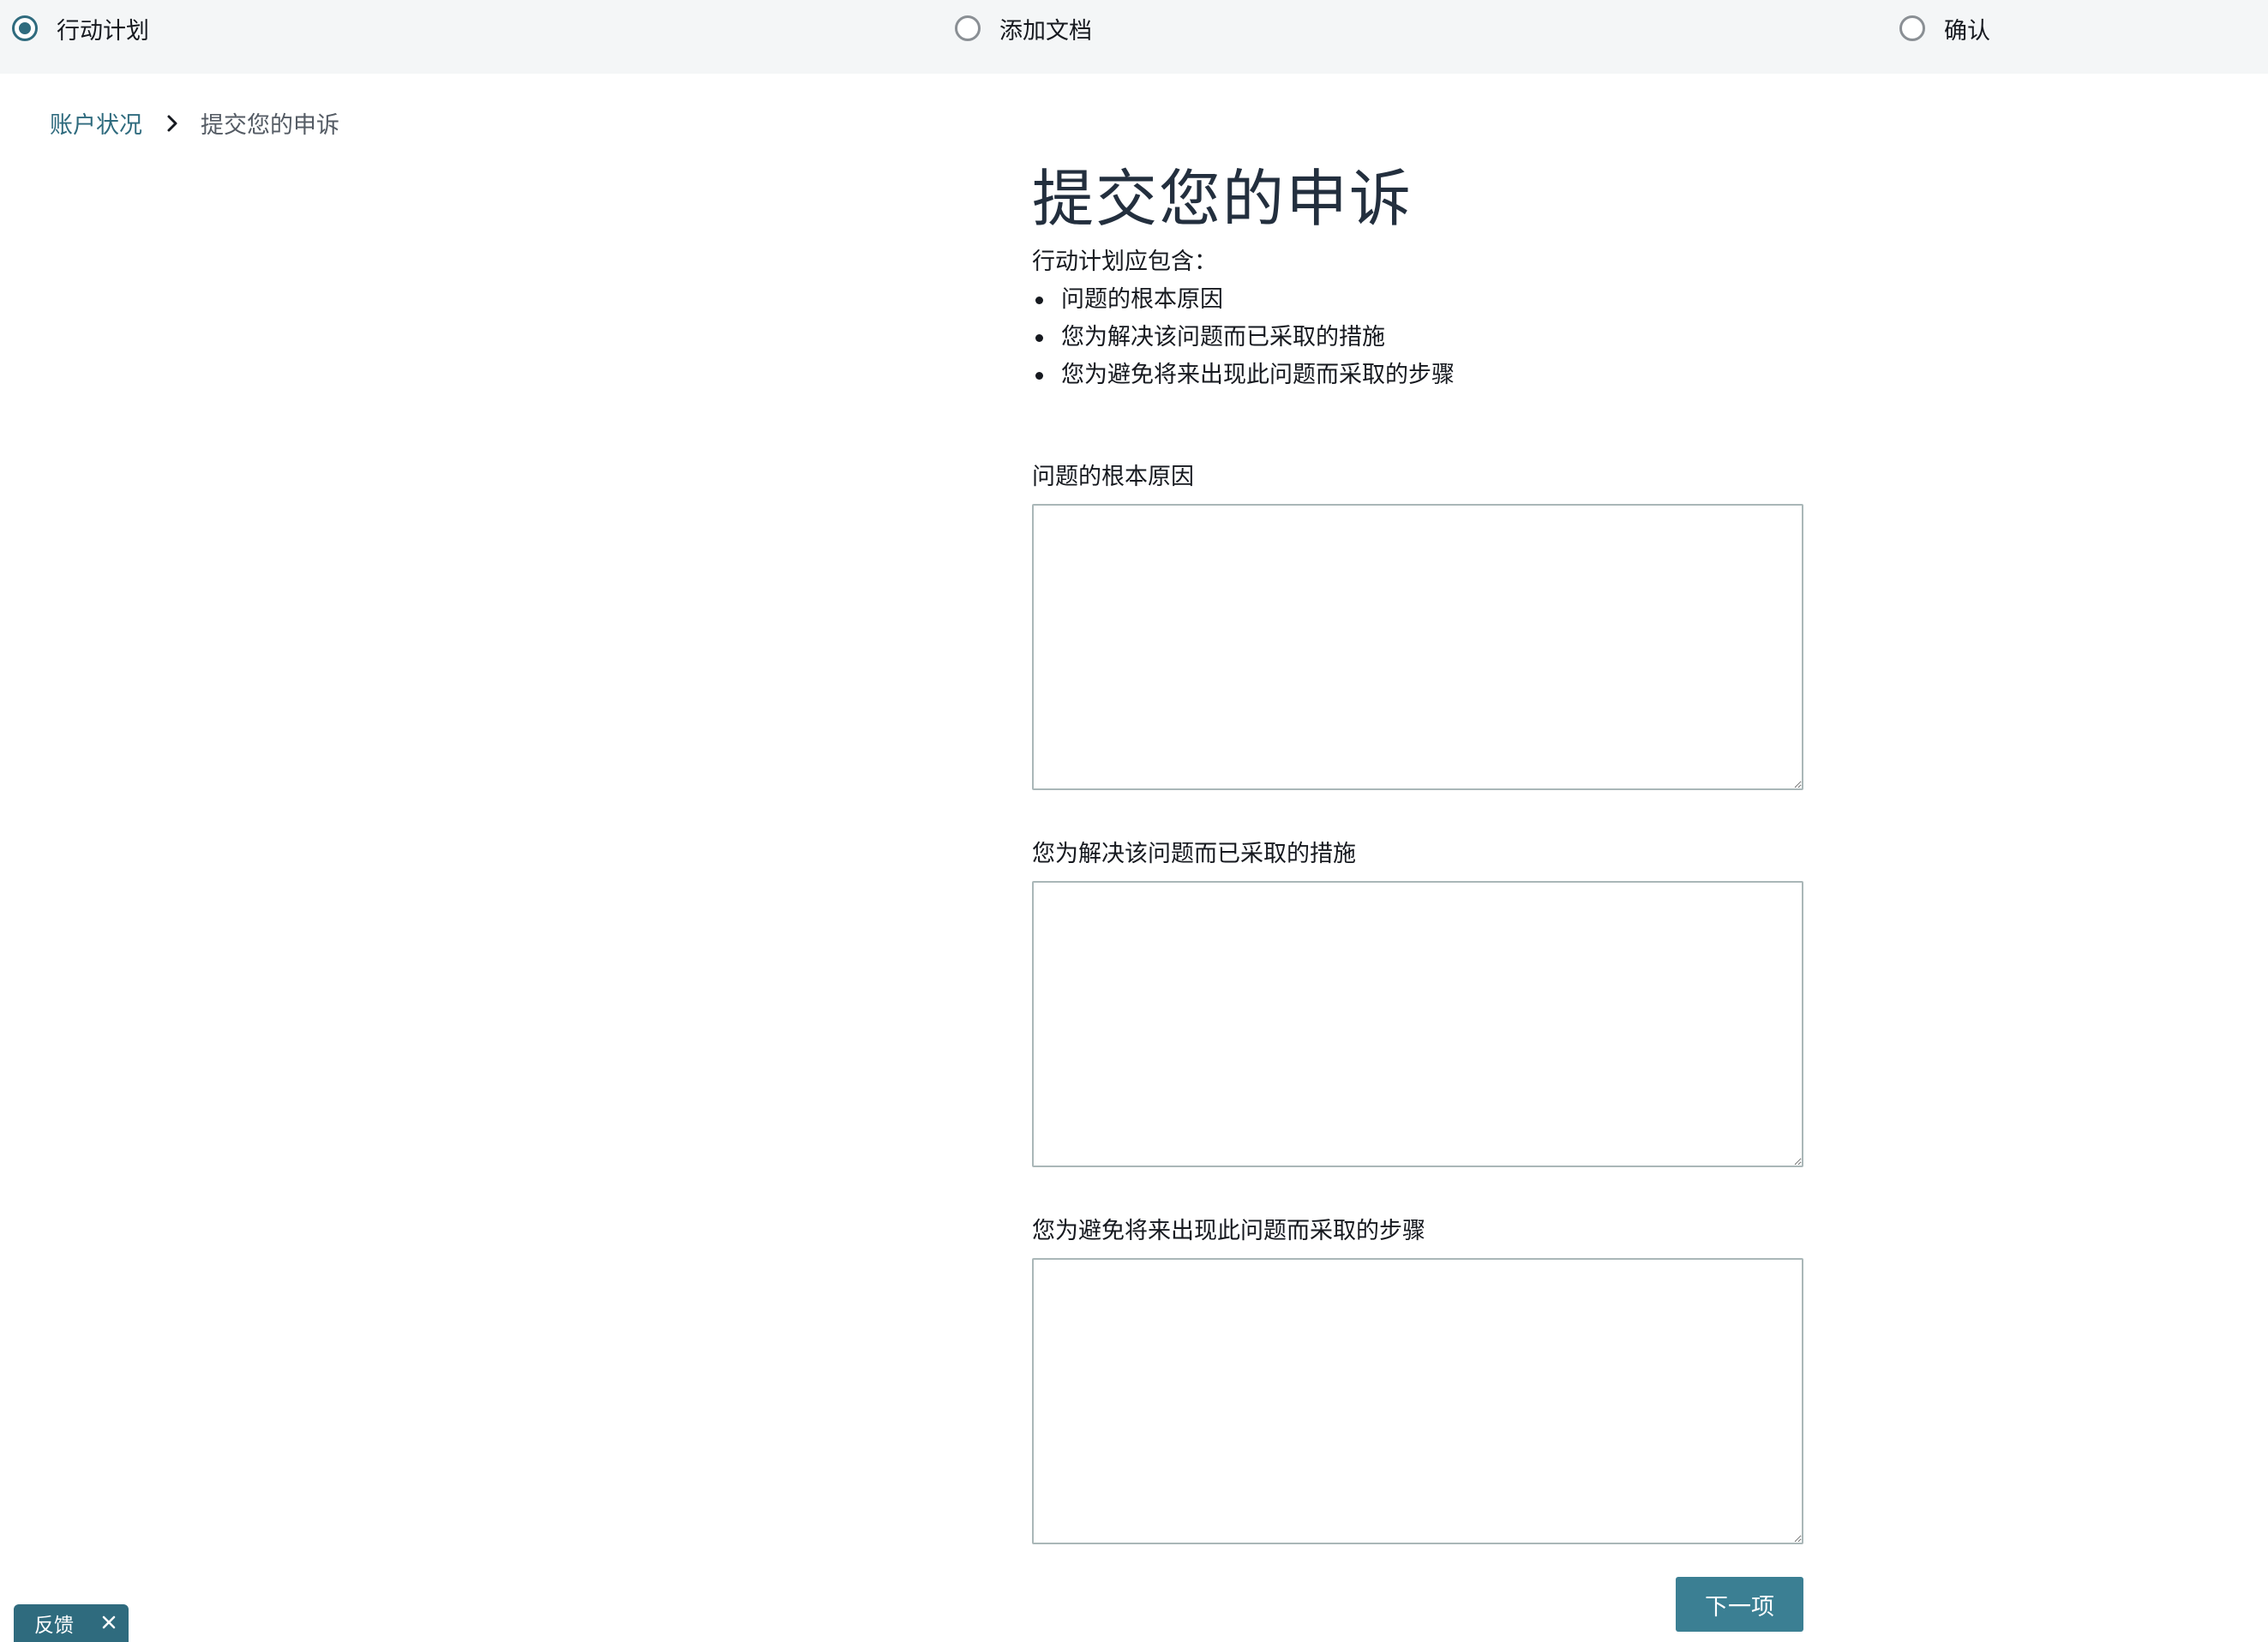 This screenshot has height=1642, width=2268. Describe the element at coordinates (25, 28) in the screenshot. I see `radio-selected-icon` at that location.